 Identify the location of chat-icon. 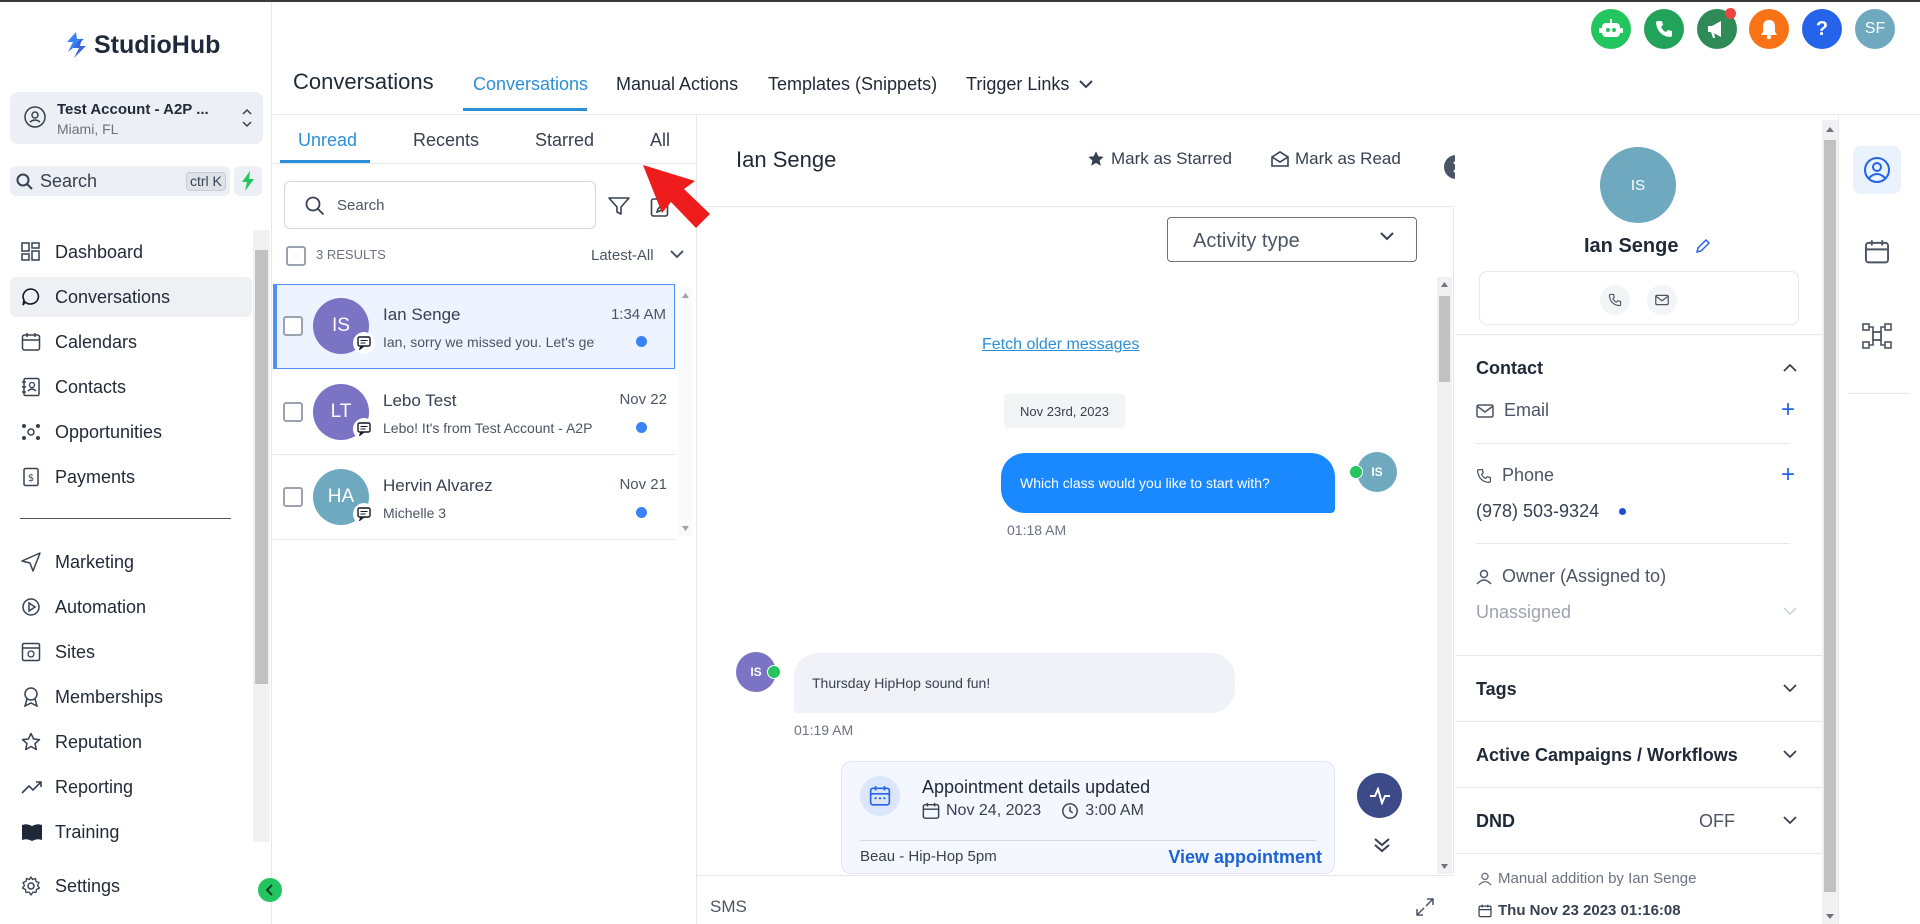
(31, 297).